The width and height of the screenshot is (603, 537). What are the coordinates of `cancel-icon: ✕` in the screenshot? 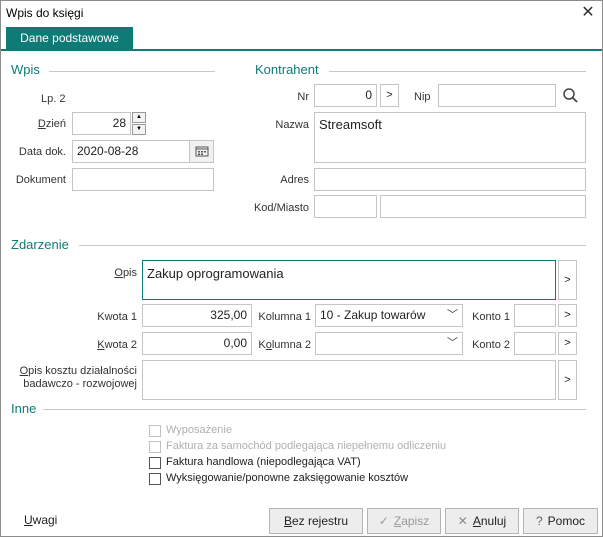 It's located at (462, 521).